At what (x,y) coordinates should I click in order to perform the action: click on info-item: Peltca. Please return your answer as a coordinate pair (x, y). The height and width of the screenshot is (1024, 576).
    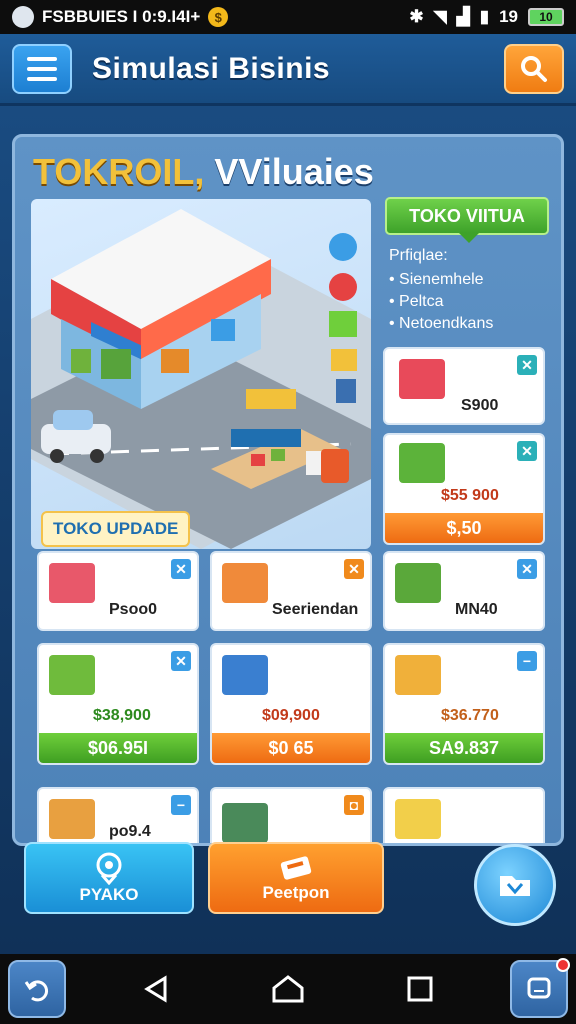
    Looking at the image, I should click on (441, 302).